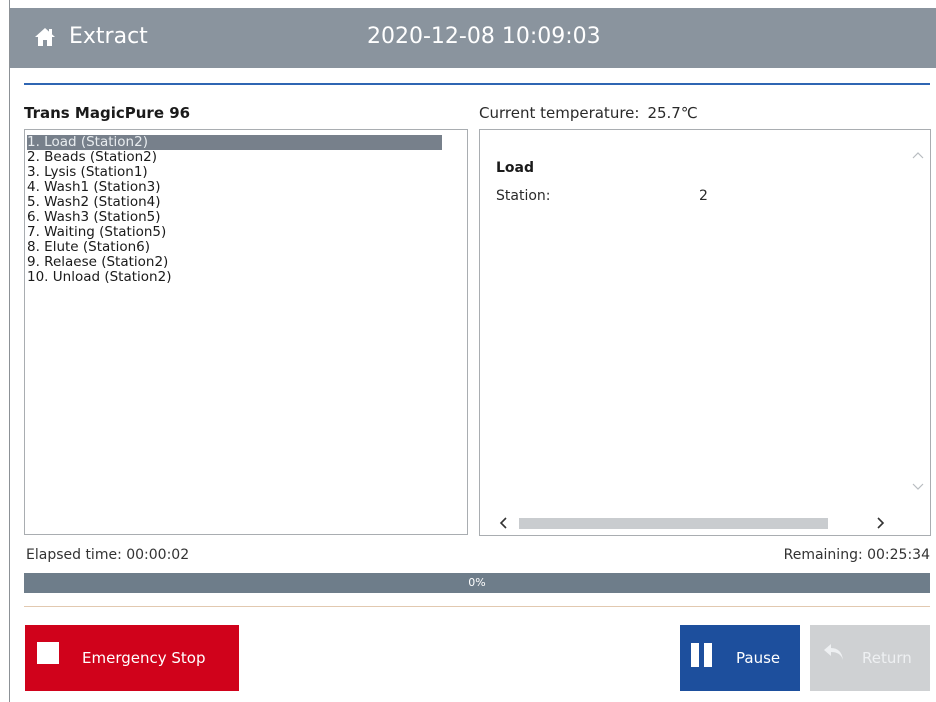 The image size is (936, 702). Describe the element at coordinates (108, 555) in the screenshot. I see `elapsed-time: Elapsed time: 00:00:02` at that location.